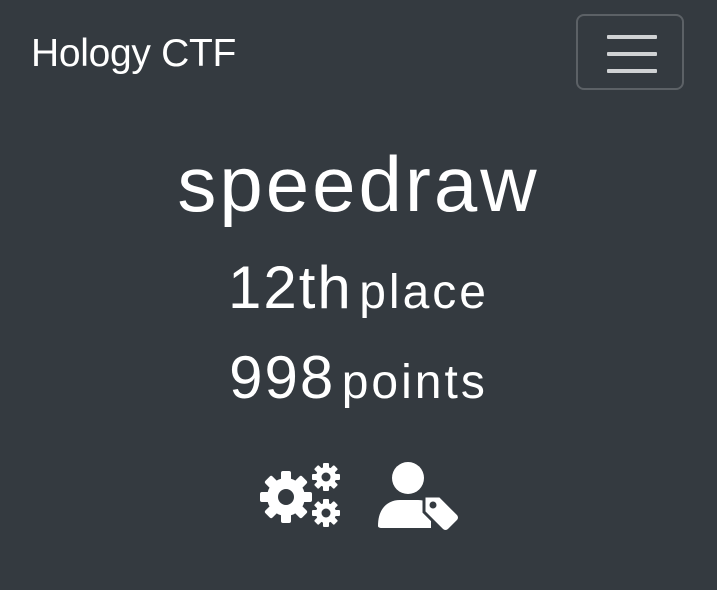  What do you see at coordinates (282, 377) in the screenshot?
I see `points-number: 998` at bounding box center [282, 377].